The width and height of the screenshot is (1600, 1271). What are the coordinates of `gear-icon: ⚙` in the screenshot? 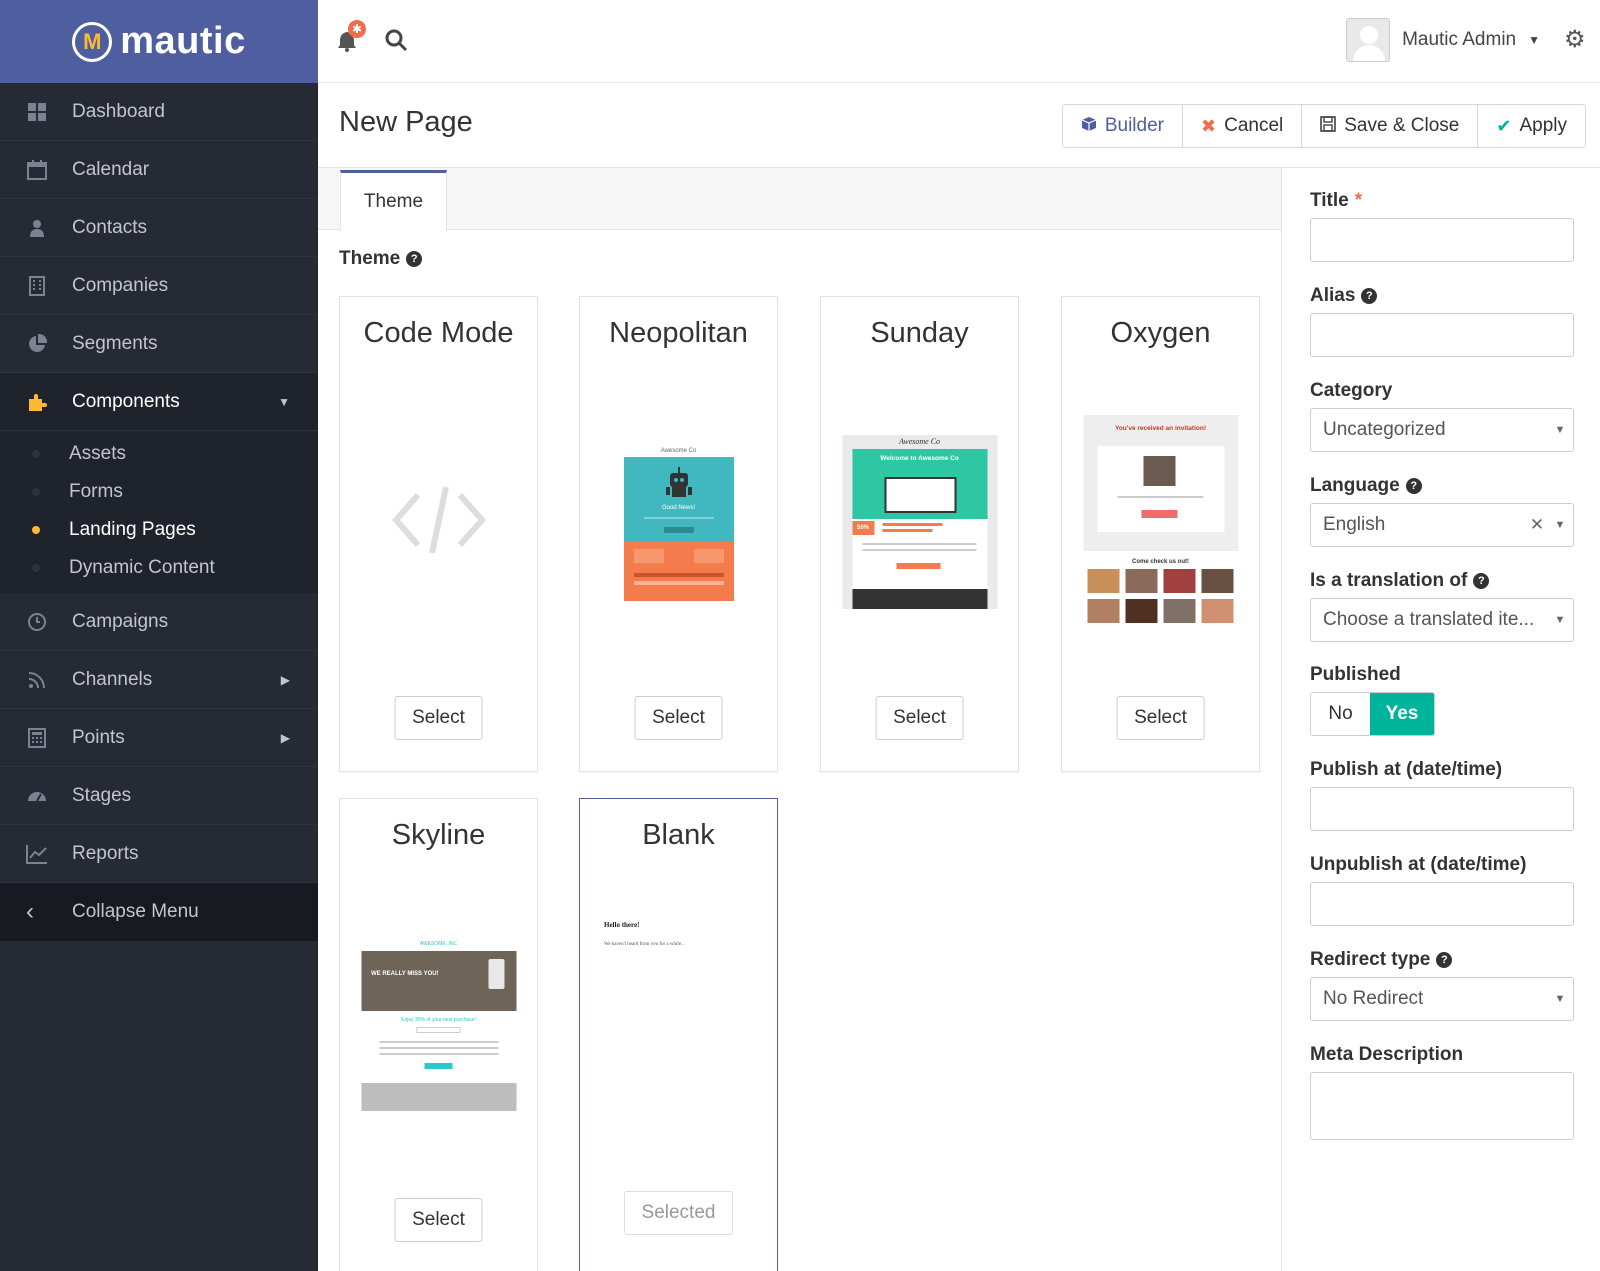 It's located at (1576, 40).